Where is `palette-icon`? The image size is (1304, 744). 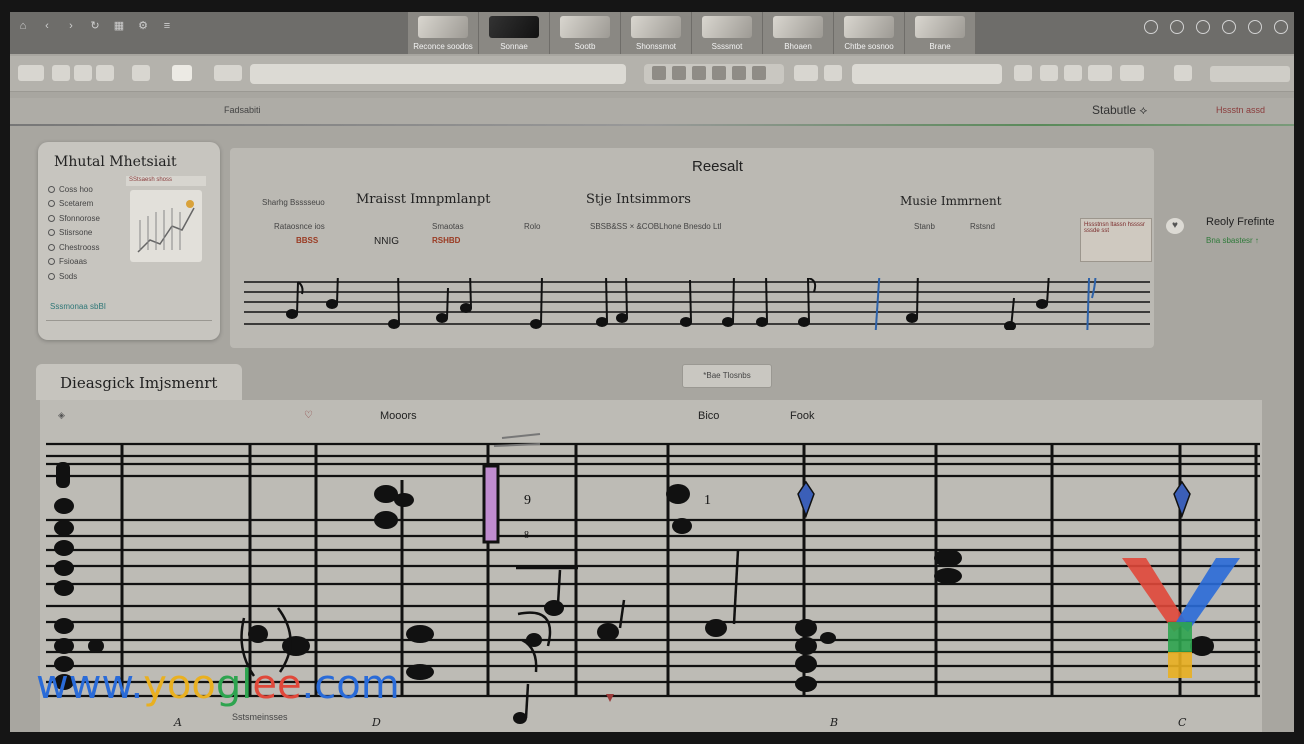 palette-icon is located at coordinates (833, 73).